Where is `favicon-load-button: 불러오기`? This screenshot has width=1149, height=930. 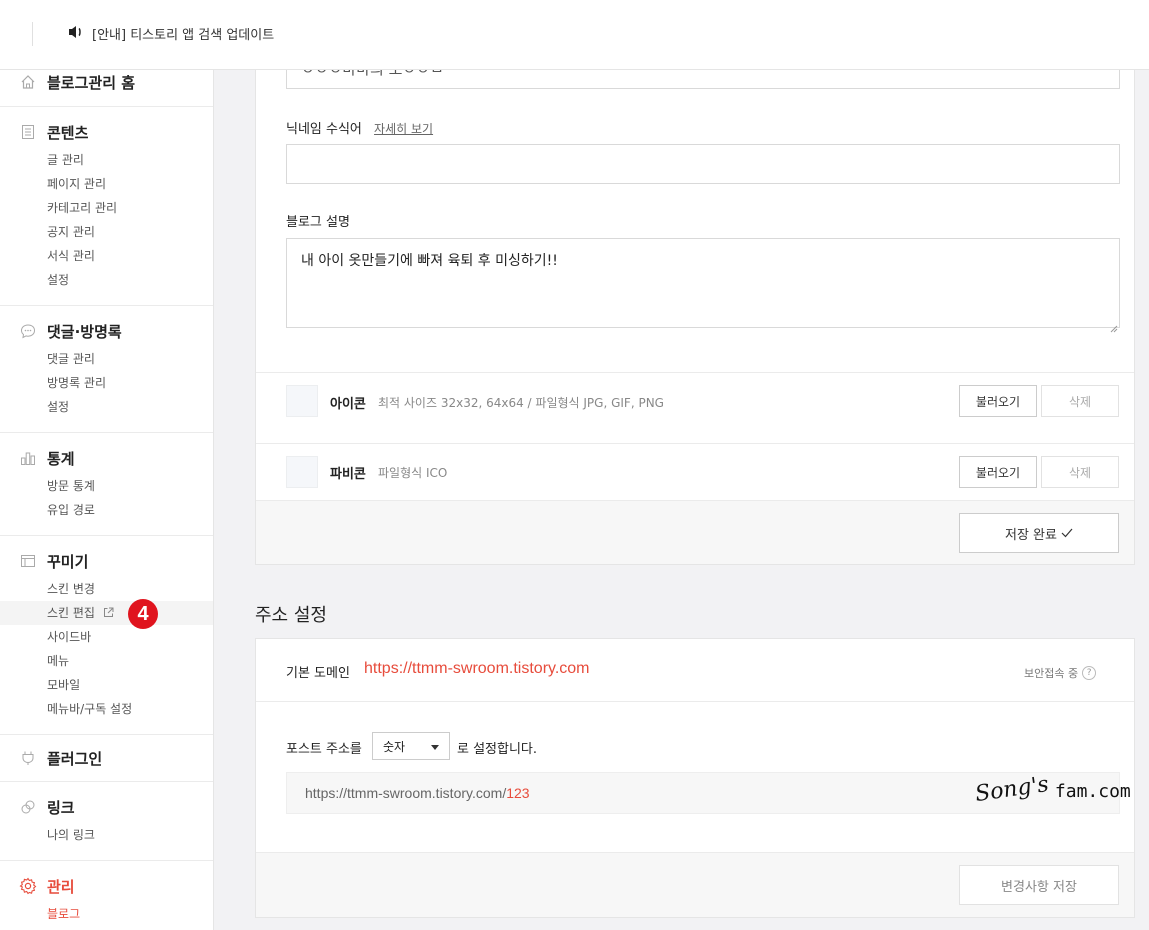
favicon-load-button: 불러오기 is located at coordinates (998, 472).